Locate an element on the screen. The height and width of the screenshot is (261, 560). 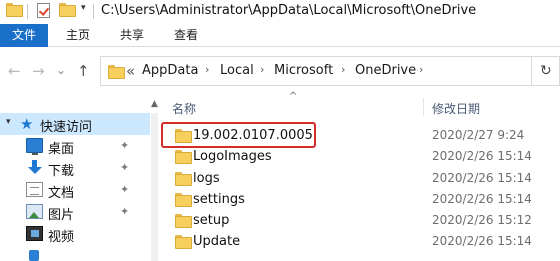
breadcrumb-appdata: AppData is located at coordinates (170, 70).